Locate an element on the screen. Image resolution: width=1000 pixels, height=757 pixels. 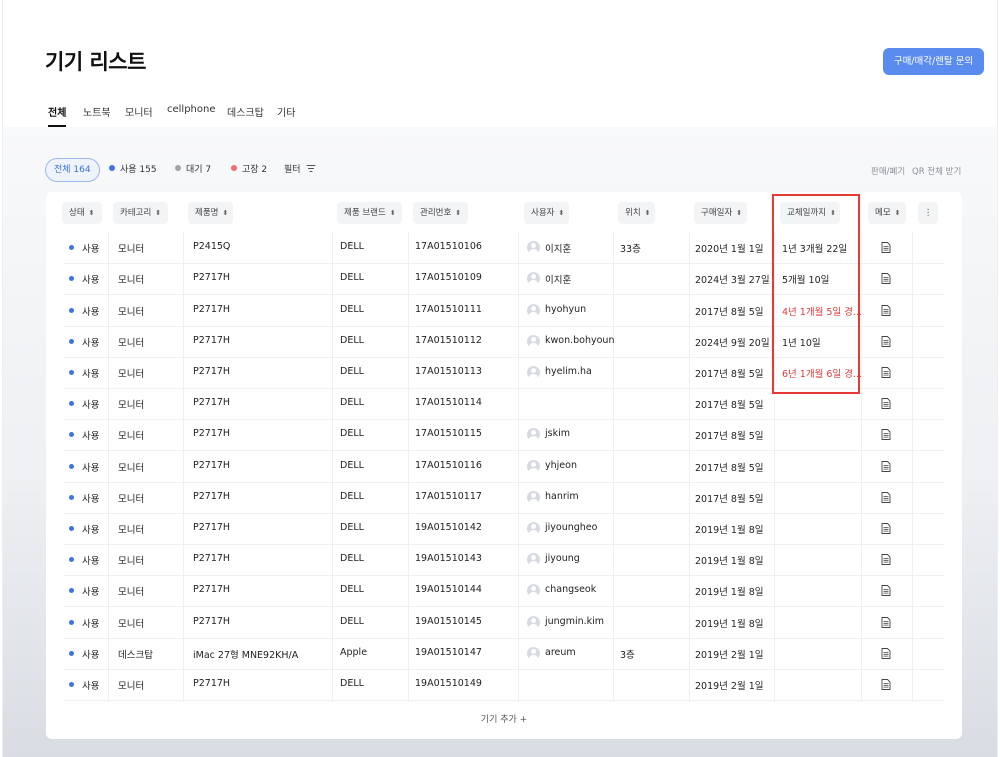
col-header-user: 사용자 ⬍ is located at coordinates (546, 213).